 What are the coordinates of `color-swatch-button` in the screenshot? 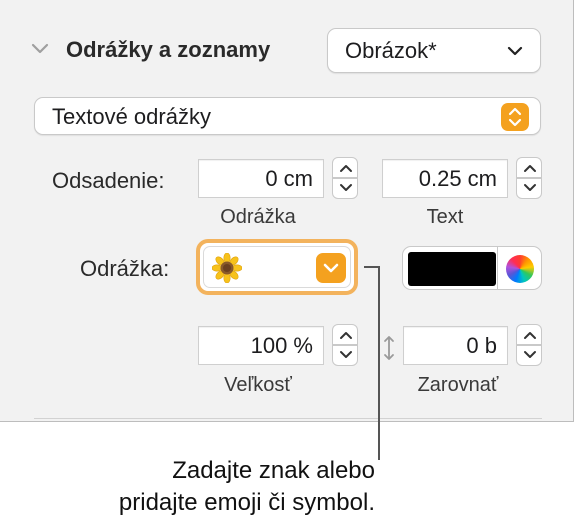 It's located at (450, 268).